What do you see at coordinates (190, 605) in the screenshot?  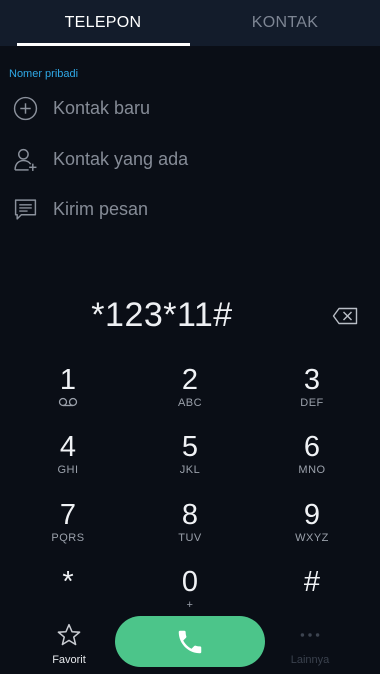 I see `key-letters: +` at bounding box center [190, 605].